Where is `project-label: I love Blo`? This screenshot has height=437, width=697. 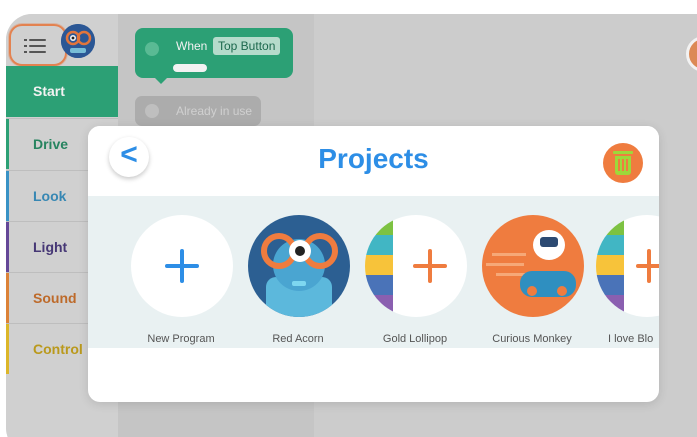
project-label: I love Blo is located at coordinates (631, 339).